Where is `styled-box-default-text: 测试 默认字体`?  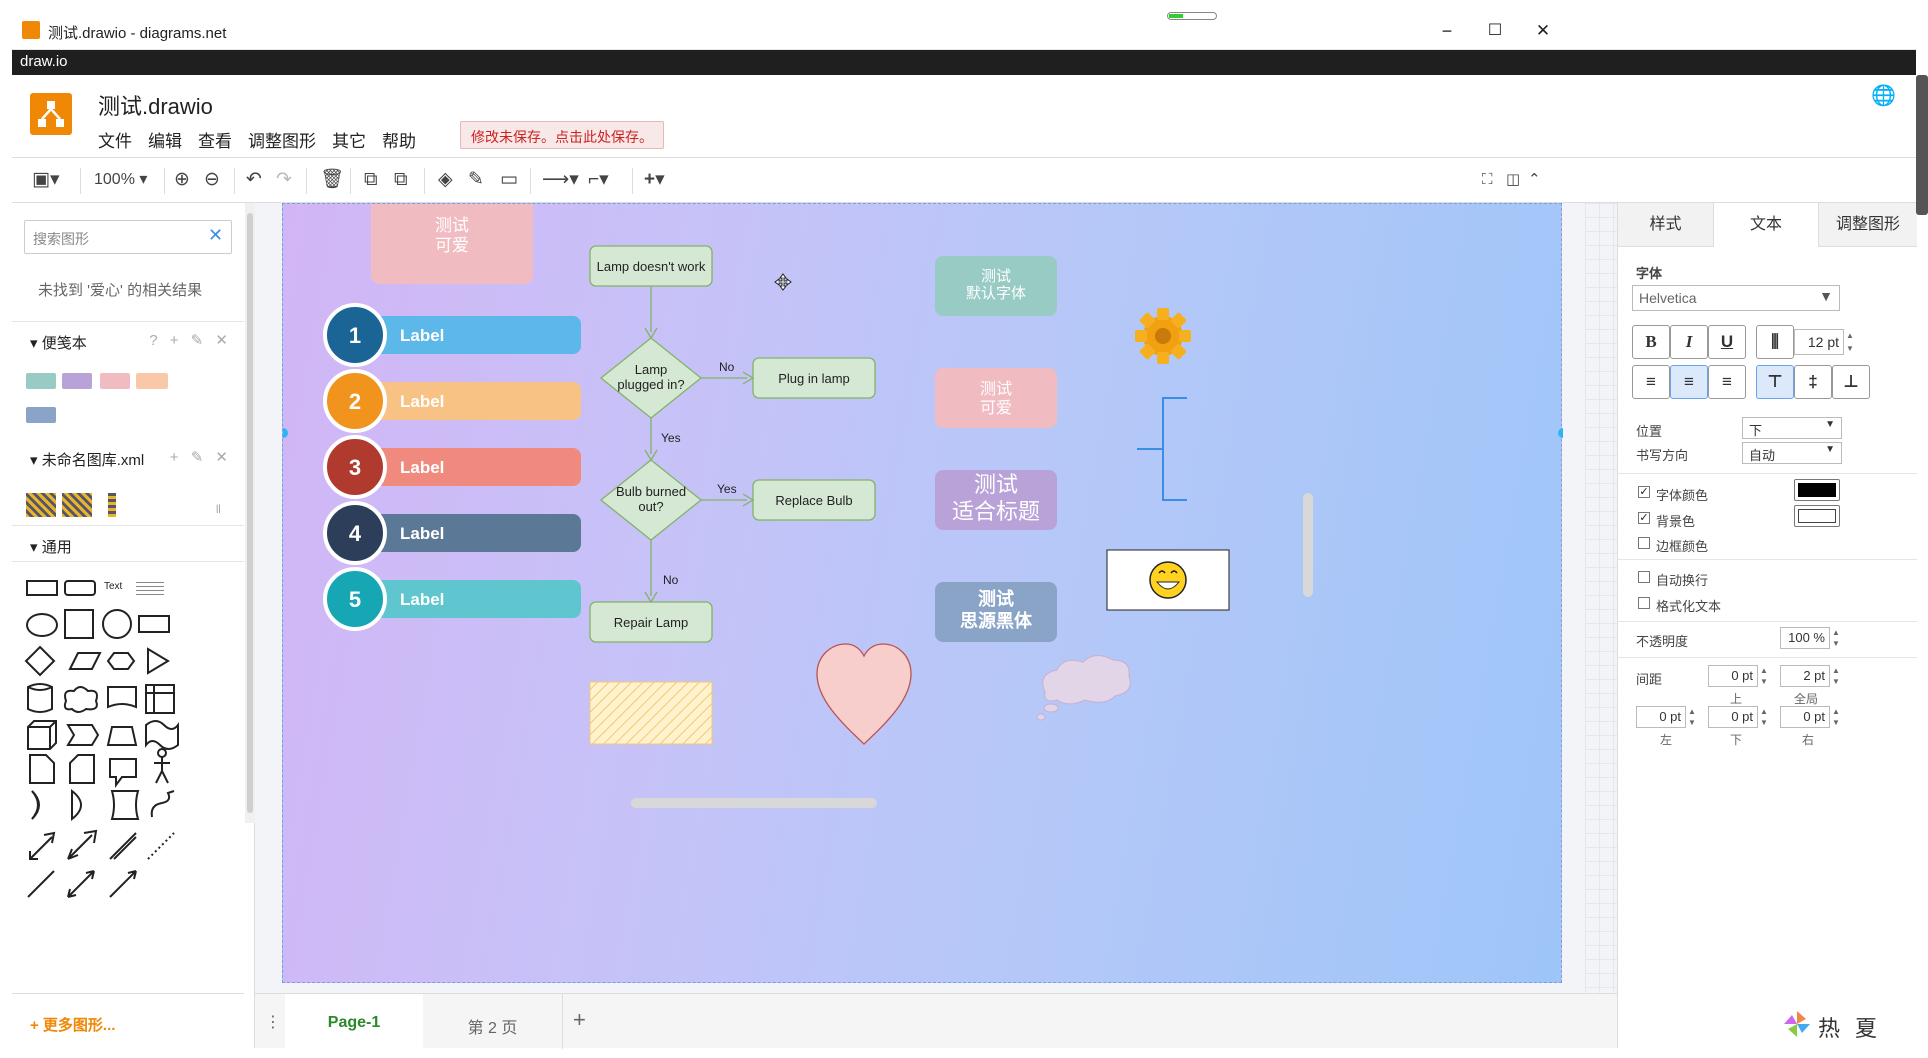 styled-box-default-text: 测试 默认字体 is located at coordinates (996, 285).